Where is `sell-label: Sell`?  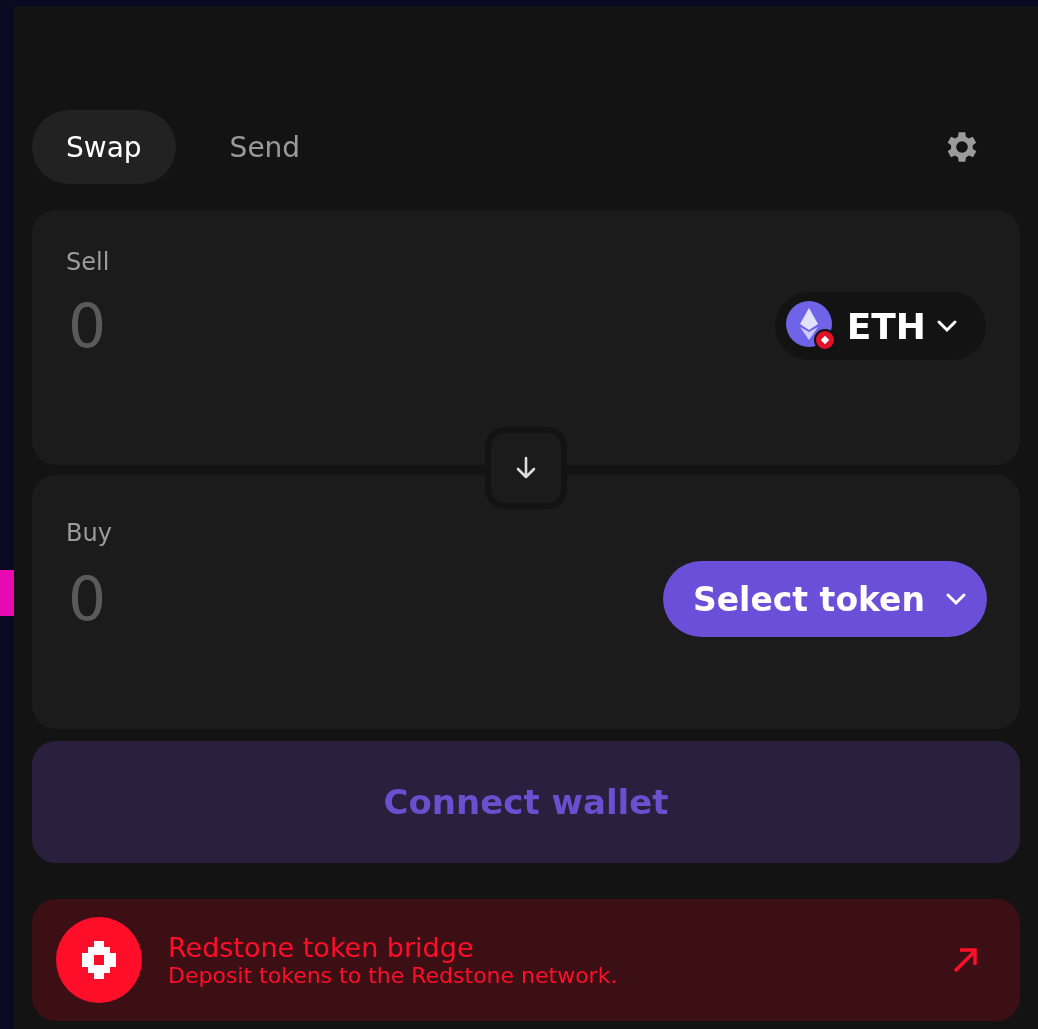 sell-label: Sell is located at coordinates (88, 262).